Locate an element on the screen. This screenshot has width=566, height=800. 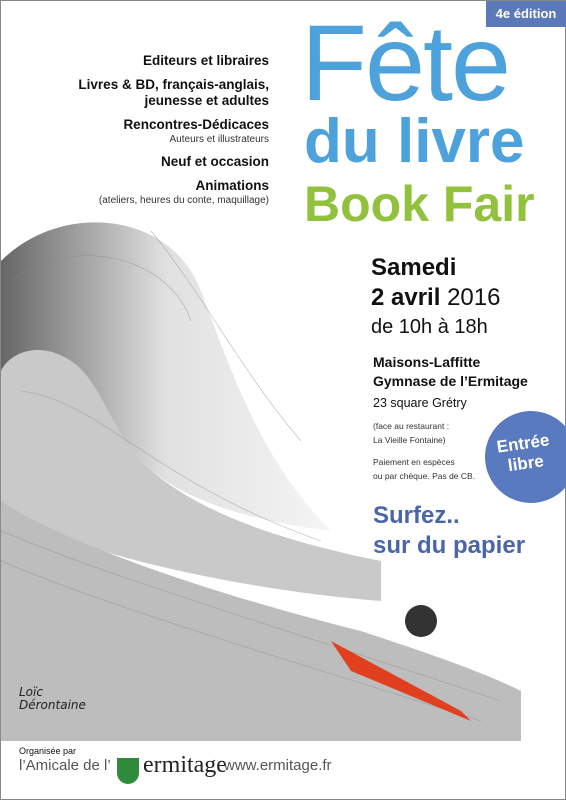
day: Samedi is located at coordinates (414, 267).